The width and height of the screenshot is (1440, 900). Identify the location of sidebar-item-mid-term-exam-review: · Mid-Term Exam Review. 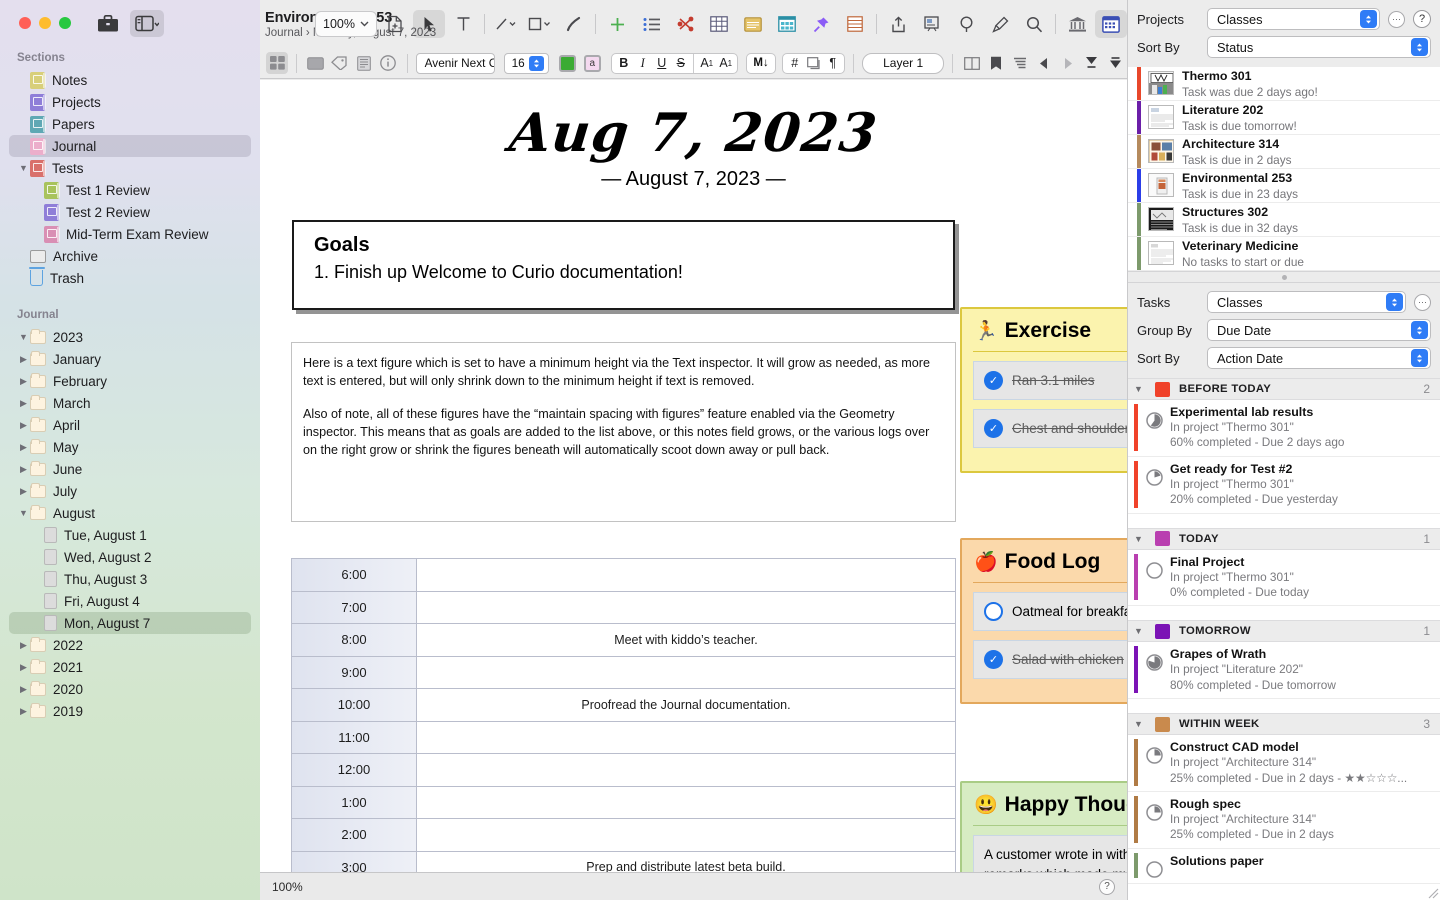
(130, 234).